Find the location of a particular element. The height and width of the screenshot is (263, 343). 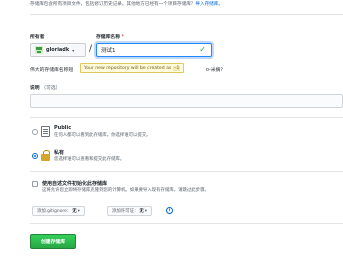

private-title: 私有 is located at coordinates (59, 153).